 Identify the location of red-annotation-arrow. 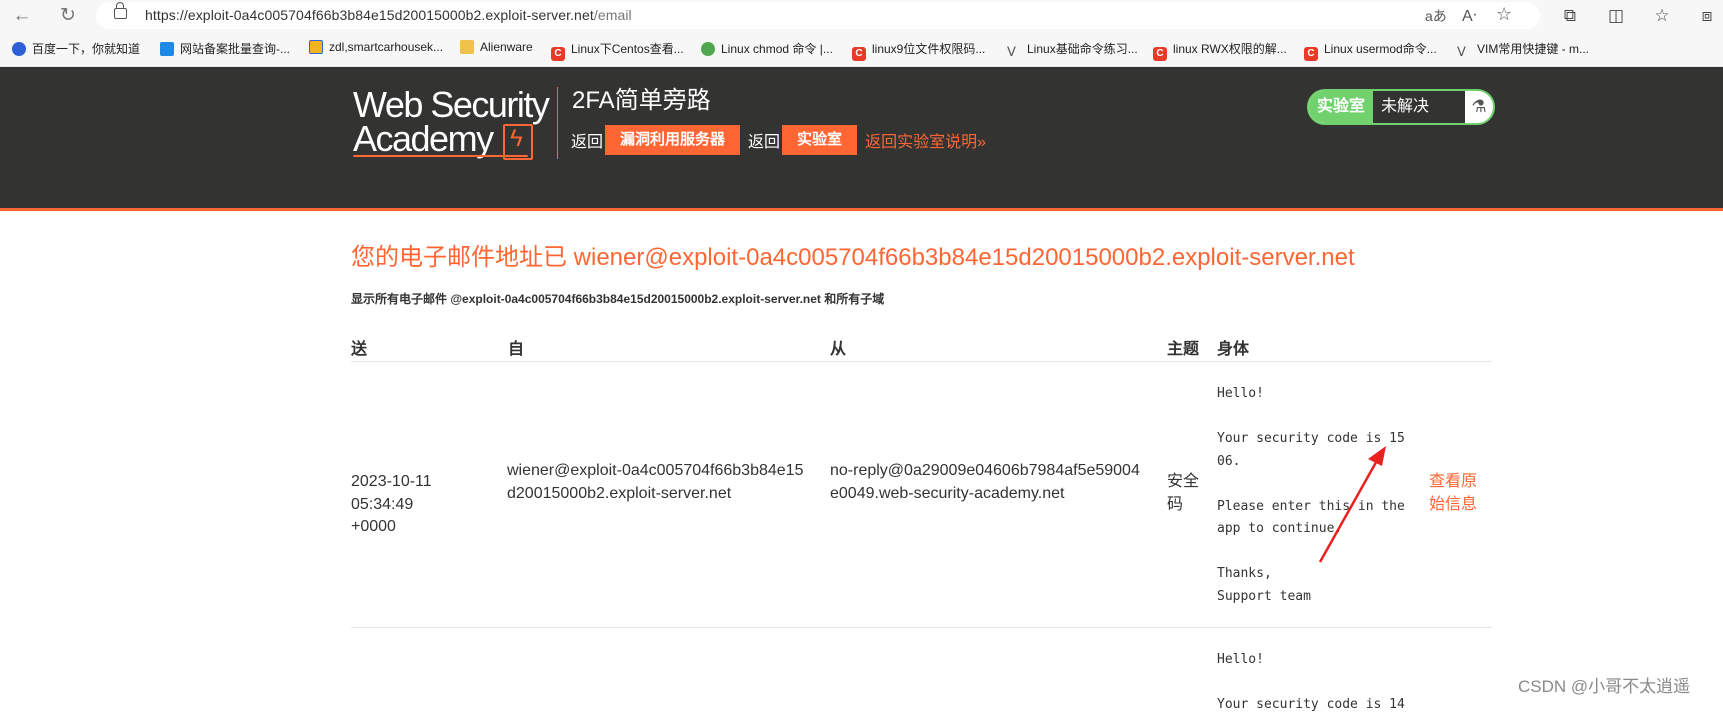
(1352, 504).